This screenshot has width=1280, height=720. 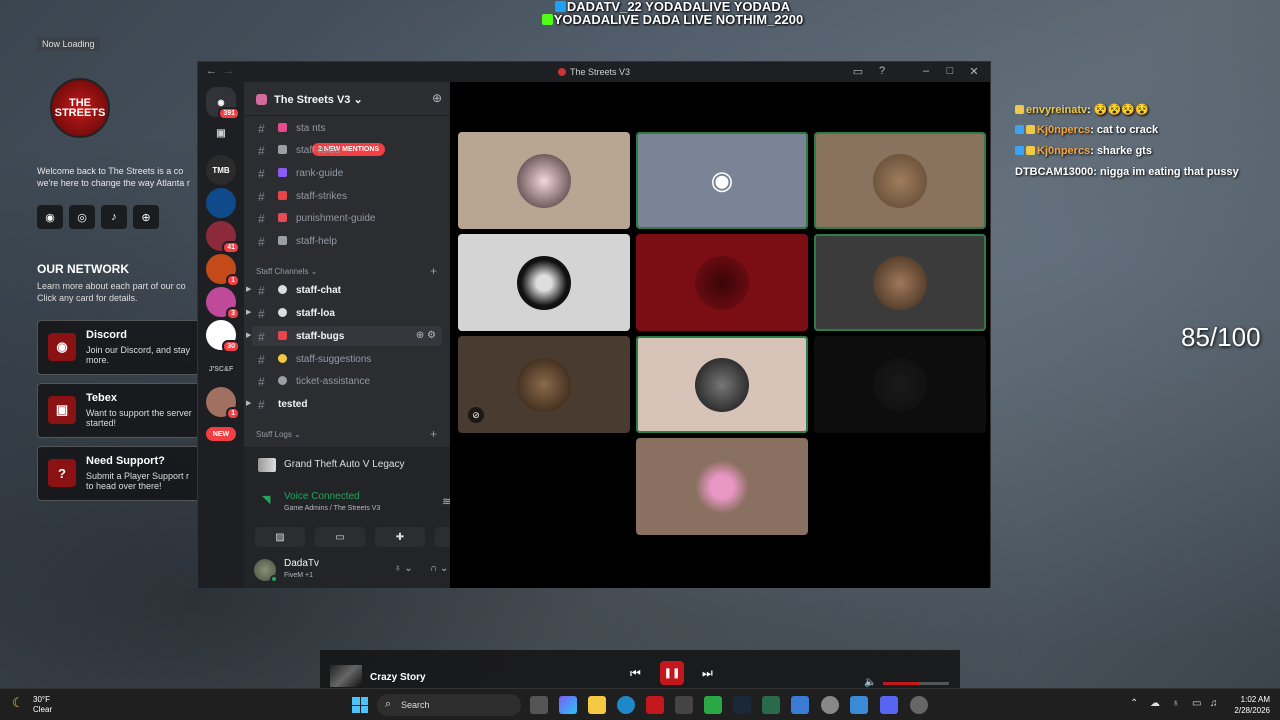 What do you see at coordinates (344, 404) in the screenshot?
I see `channel-item: ▶ # tested` at bounding box center [344, 404].